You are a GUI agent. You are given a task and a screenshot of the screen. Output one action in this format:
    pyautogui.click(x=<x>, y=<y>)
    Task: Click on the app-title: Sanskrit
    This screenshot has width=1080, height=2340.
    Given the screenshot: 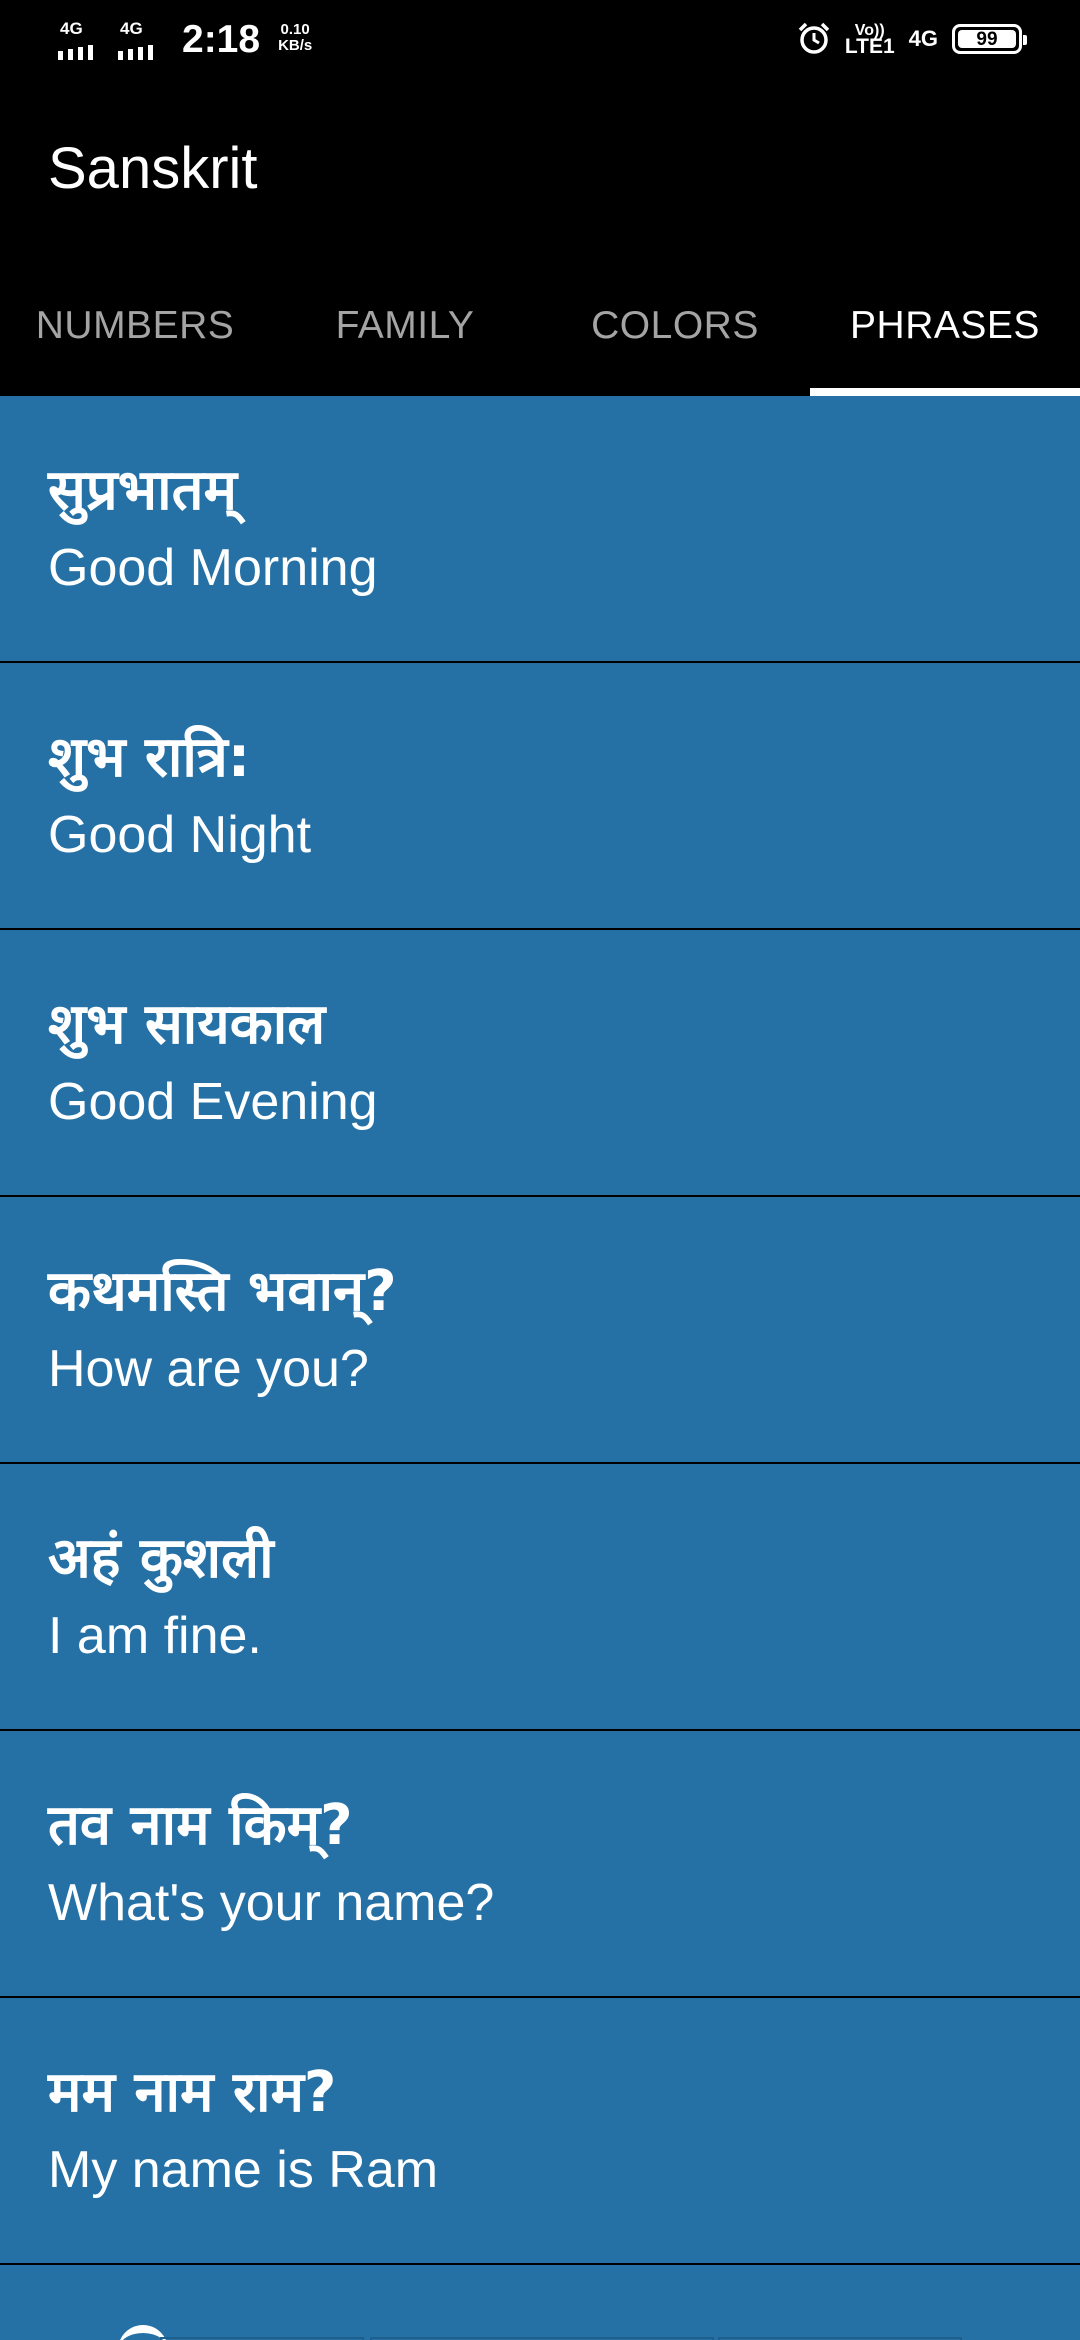 What is the action you would take?
    pyautogui.click(x=153, y=168)
    